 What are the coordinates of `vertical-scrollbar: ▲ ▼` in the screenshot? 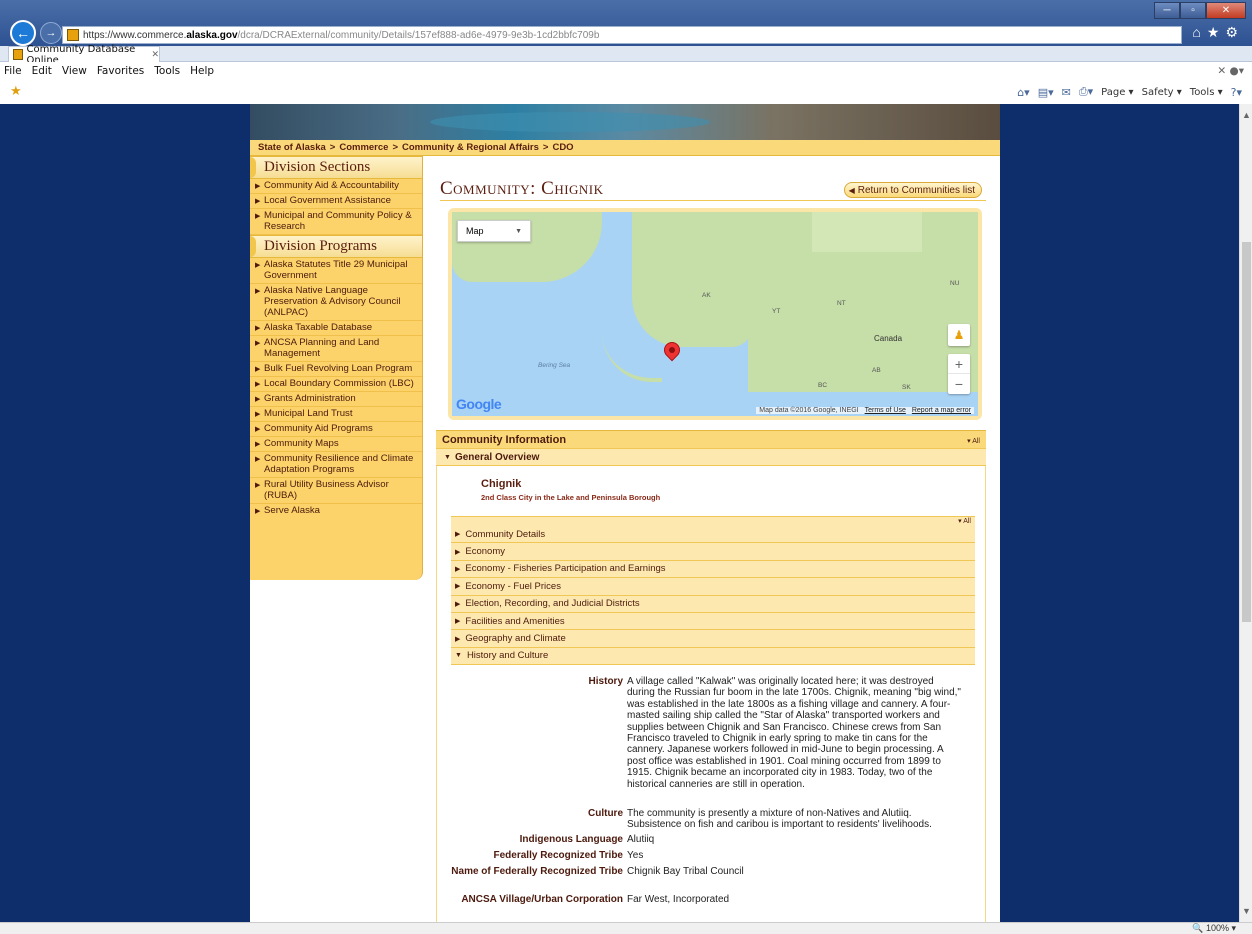 It's located at (1245, 513).